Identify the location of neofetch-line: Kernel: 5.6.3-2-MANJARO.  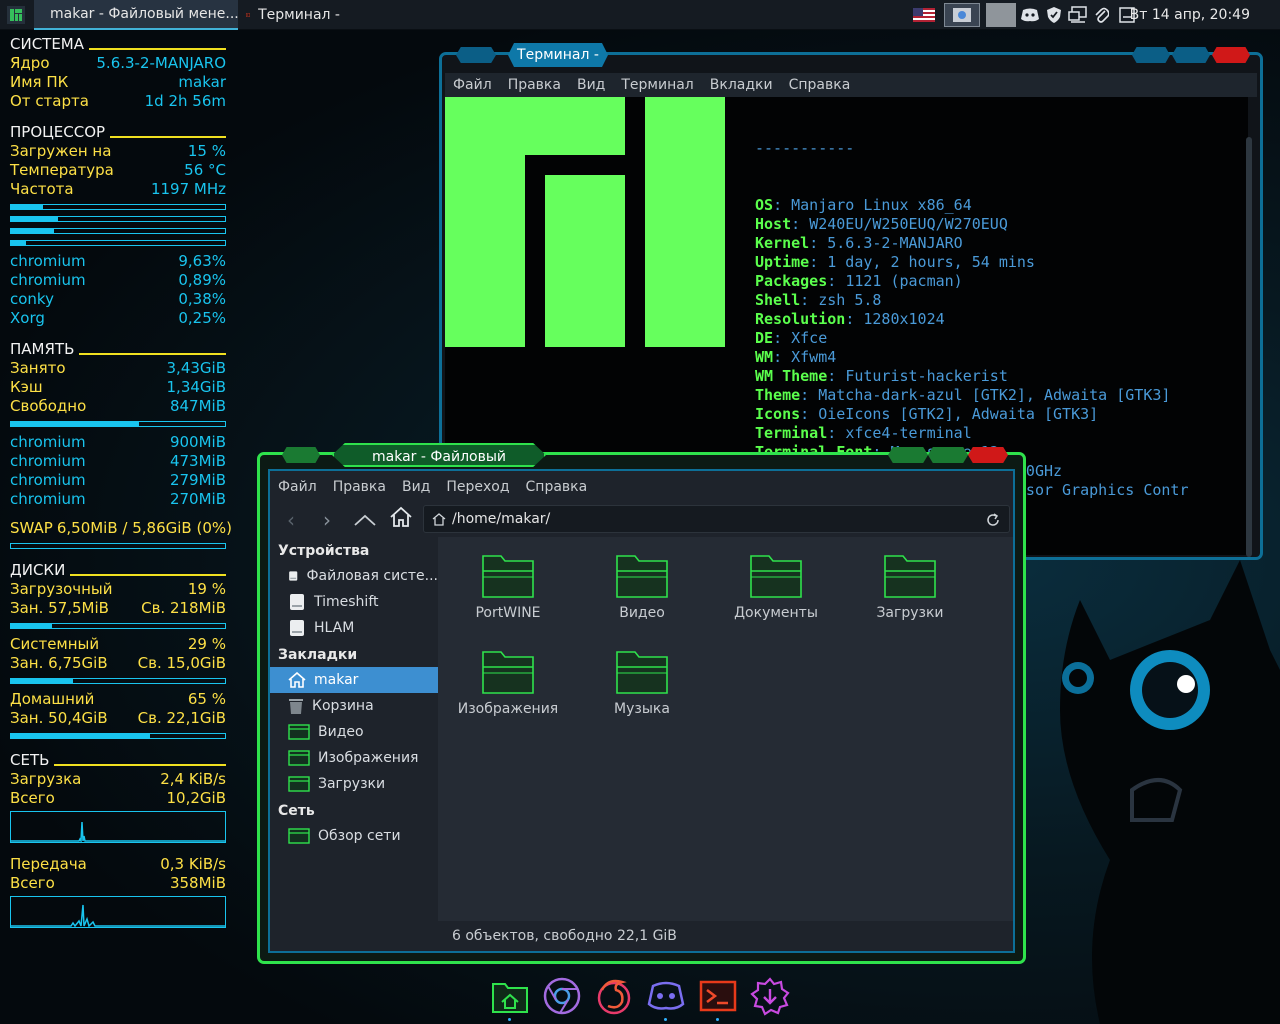
(859, 243).